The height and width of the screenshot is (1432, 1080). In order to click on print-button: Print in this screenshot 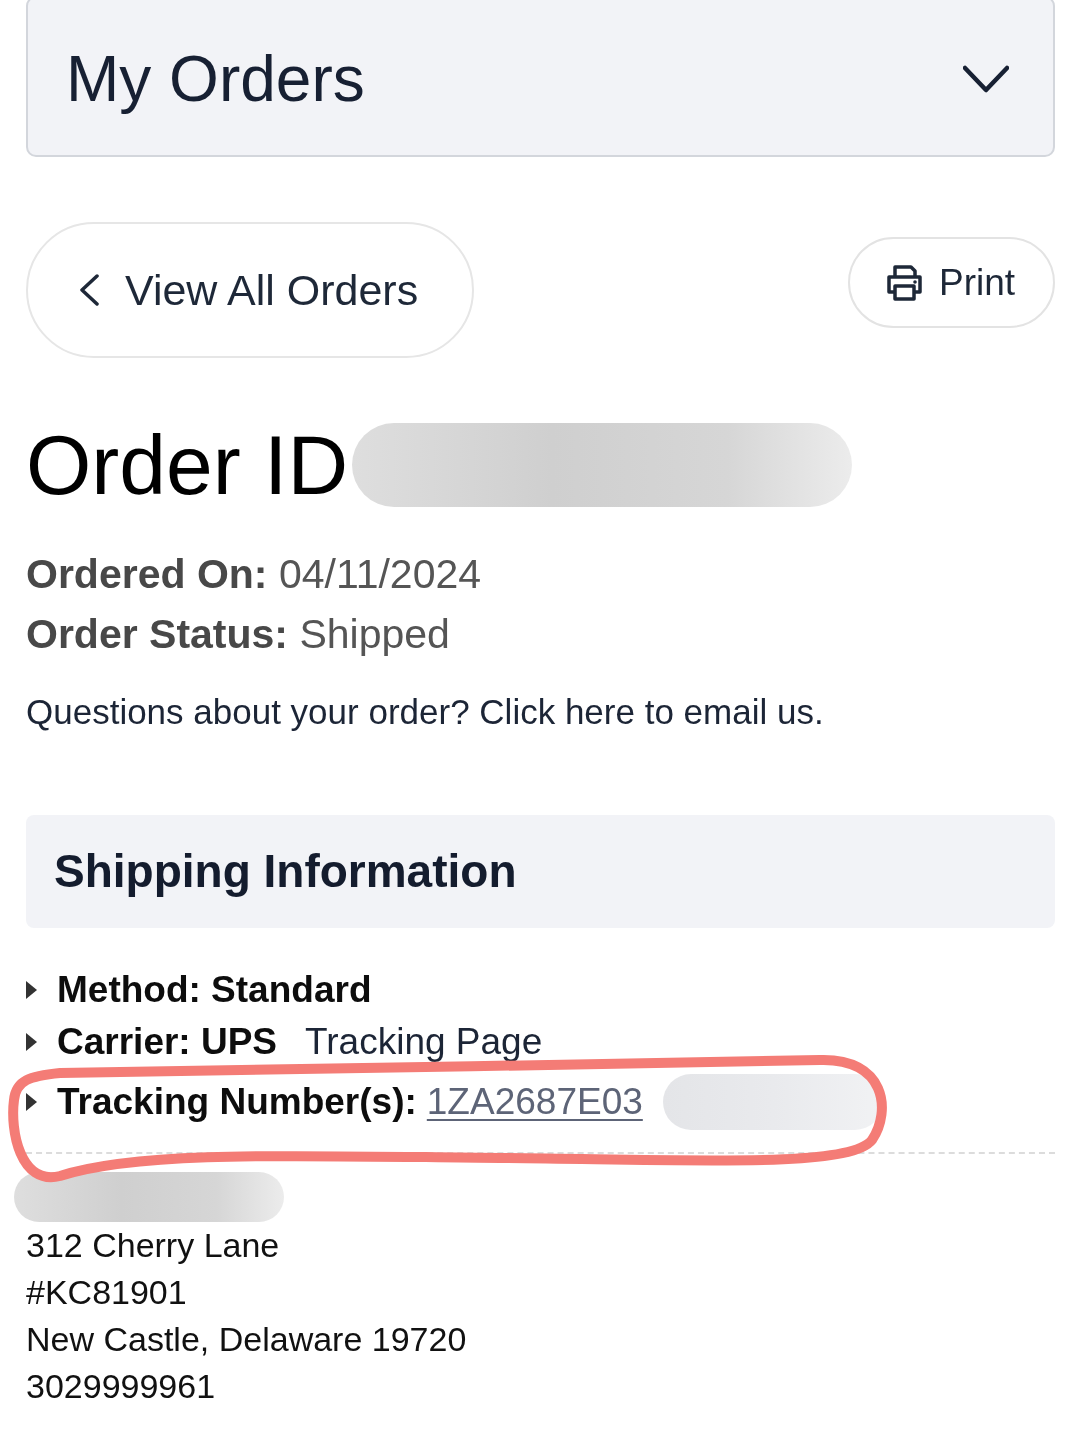, I will do `click(951, 282)`.